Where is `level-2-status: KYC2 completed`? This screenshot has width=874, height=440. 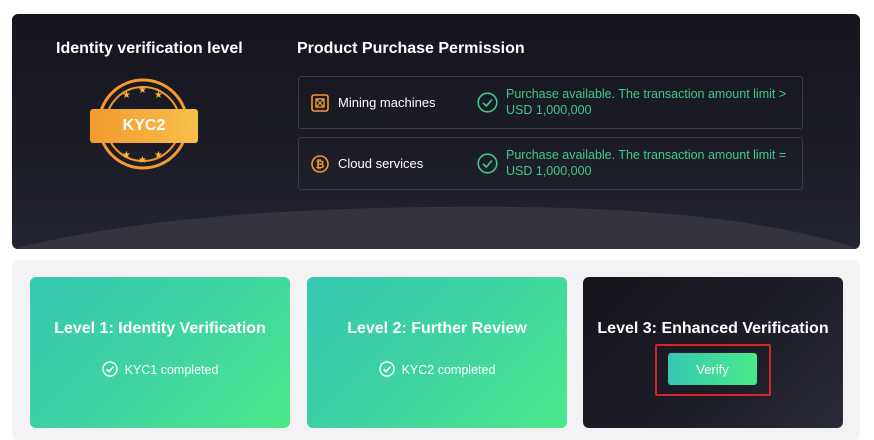
level-2-status: KYC2 completed is located at coordinates (437, 369).